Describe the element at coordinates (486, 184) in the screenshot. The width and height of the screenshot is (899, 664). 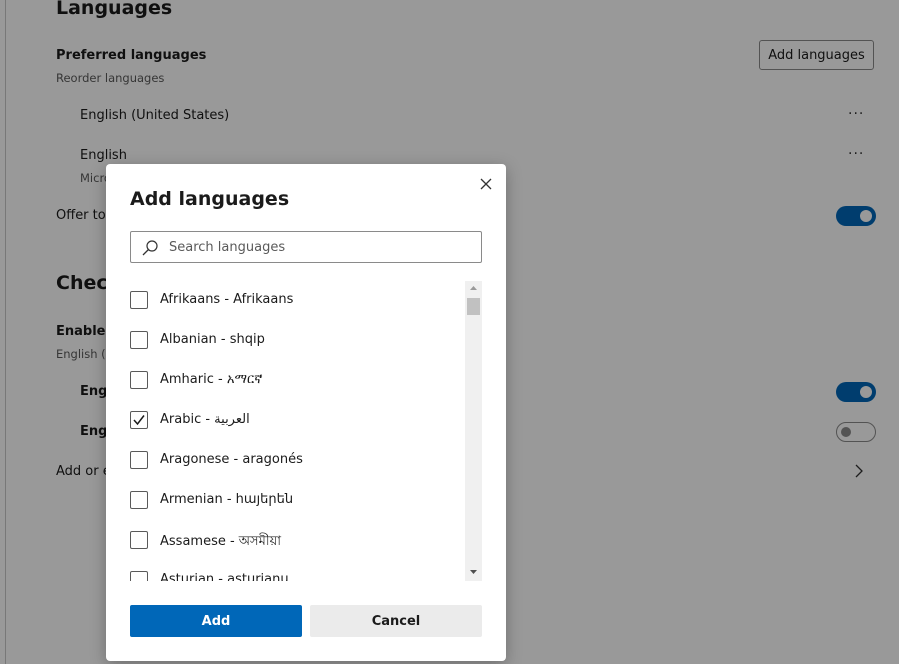
I see `close-icon` at that location.